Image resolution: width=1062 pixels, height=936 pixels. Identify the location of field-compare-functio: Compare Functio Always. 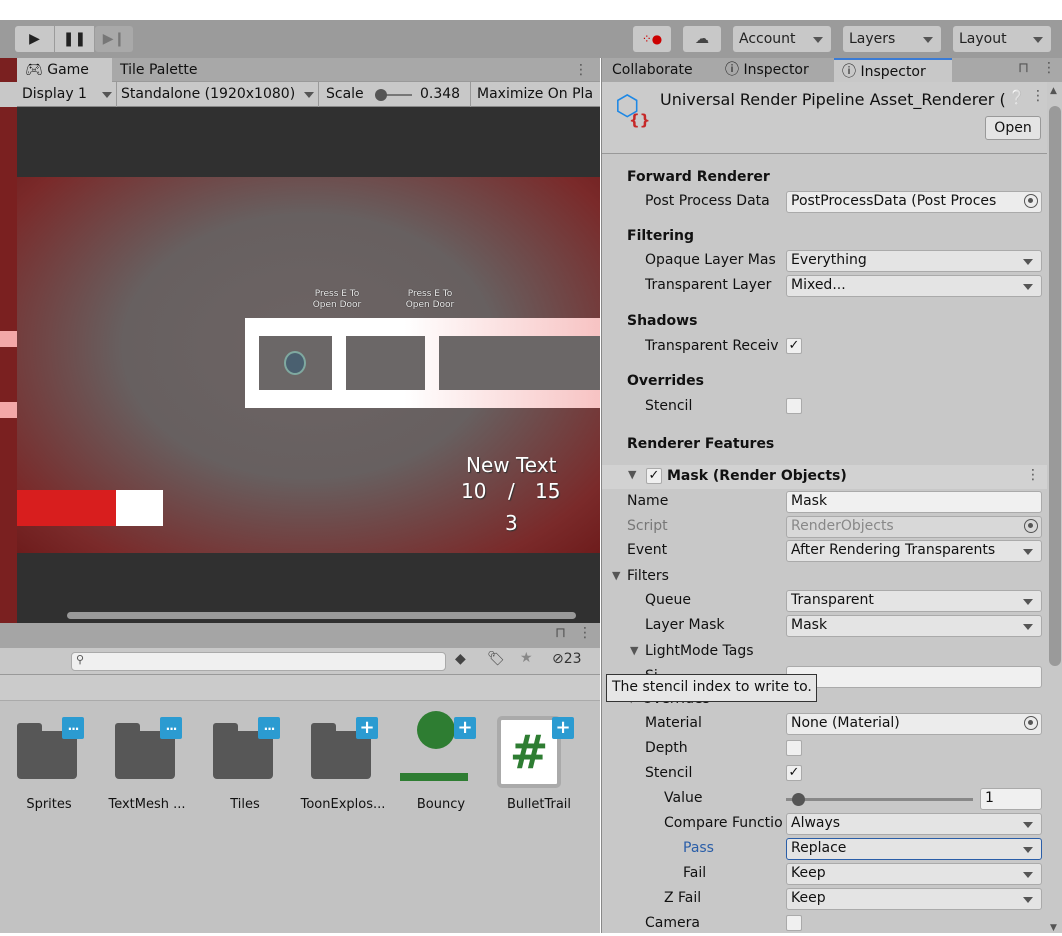
(824, 824).